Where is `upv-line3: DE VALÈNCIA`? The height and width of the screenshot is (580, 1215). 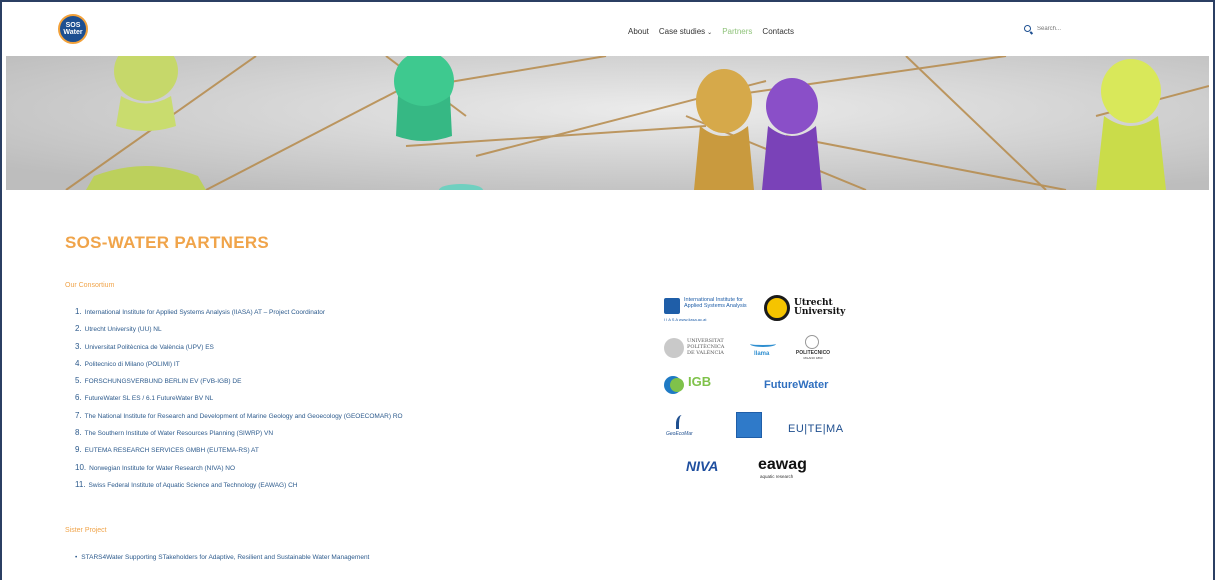
upv-line3: DE VALÈNCIA is located at coordinates (705, 353).